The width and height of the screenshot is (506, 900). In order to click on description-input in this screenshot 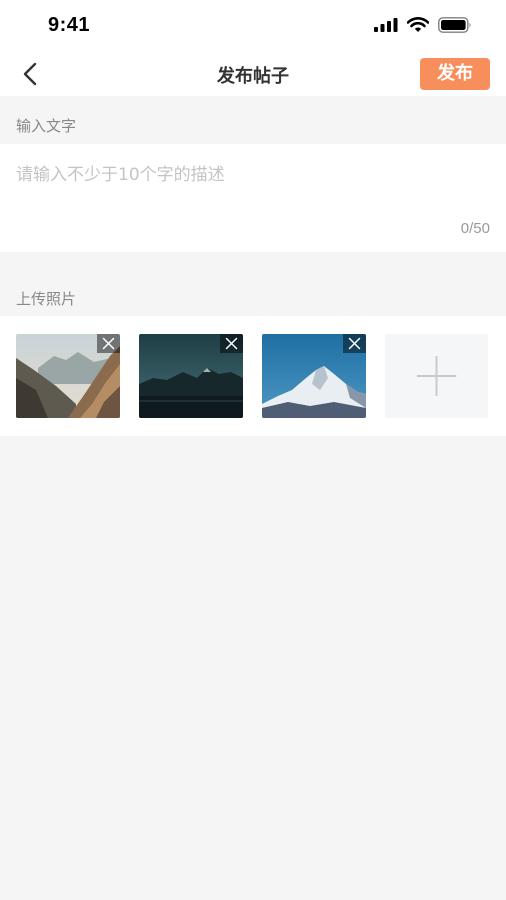, I will do `click(253, 190)`.